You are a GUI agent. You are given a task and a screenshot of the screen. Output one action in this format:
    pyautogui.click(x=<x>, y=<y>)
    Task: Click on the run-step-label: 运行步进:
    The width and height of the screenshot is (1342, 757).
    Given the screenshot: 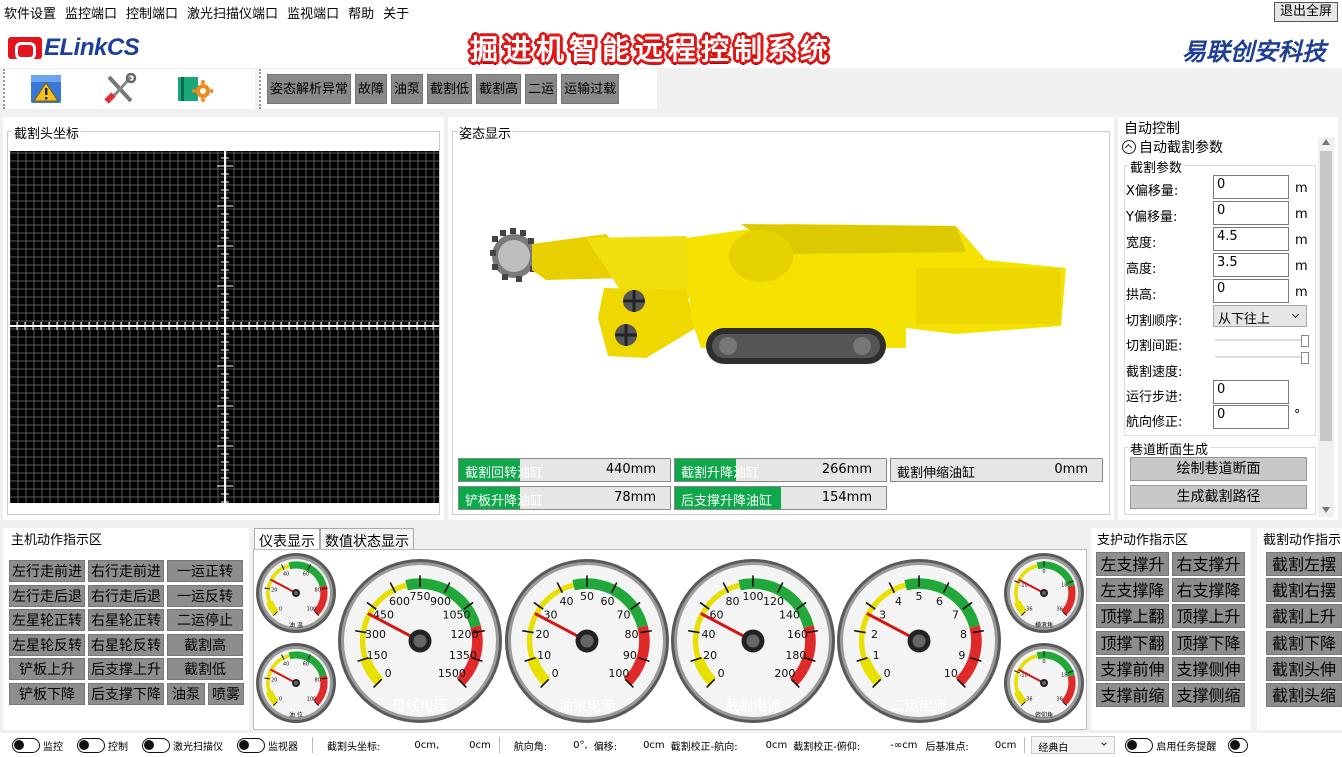 What is the action you would take?
    pyautogui.click(x=1154, y=397)
    